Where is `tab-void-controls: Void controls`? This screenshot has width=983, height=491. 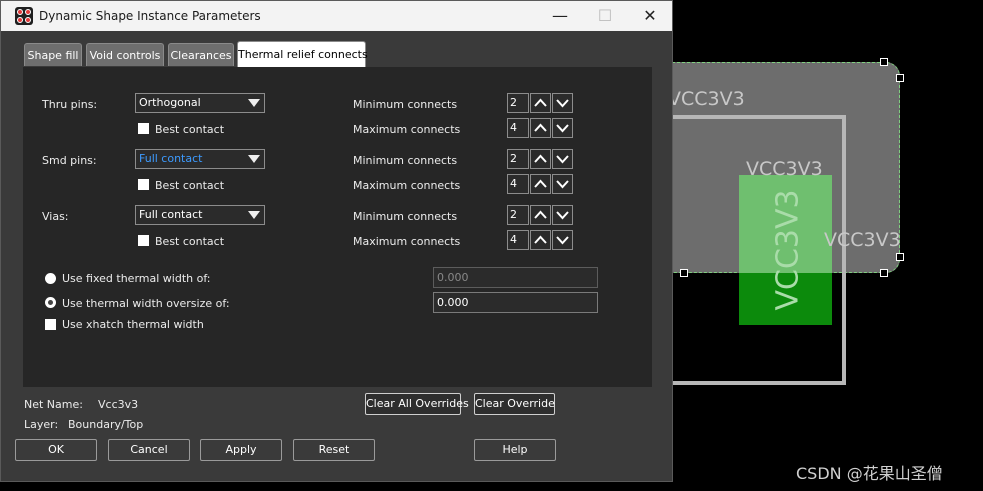
tab-void-controls: Void controls is located at coordinates (125, 54).